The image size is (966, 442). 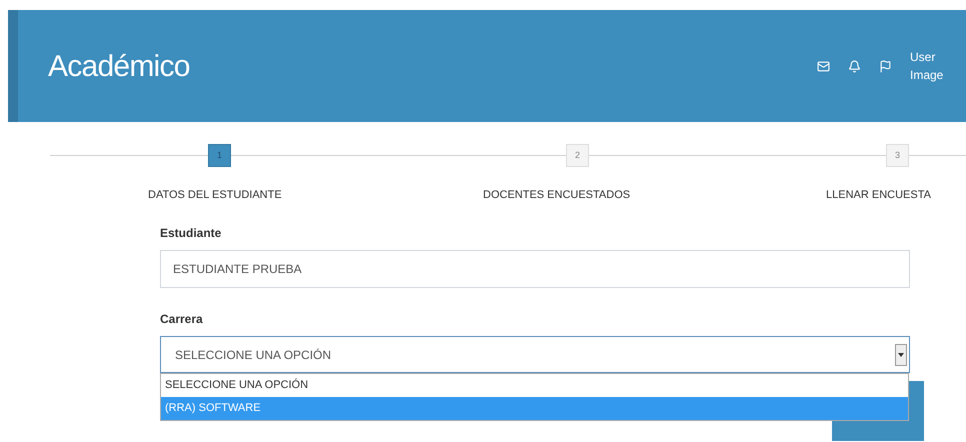 What do you see at coordinates (878, 195) in the screenshot?
I see `step-label: LLENAR ENCUESTA` at bounding box center [878, 195].